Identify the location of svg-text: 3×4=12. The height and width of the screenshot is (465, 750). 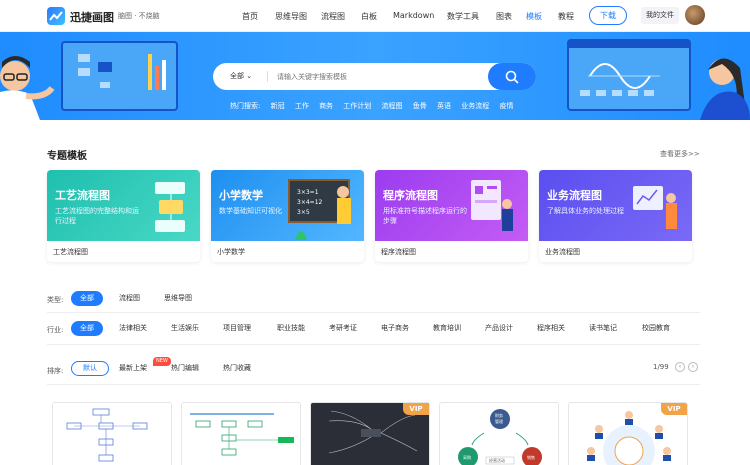
(310, 202).